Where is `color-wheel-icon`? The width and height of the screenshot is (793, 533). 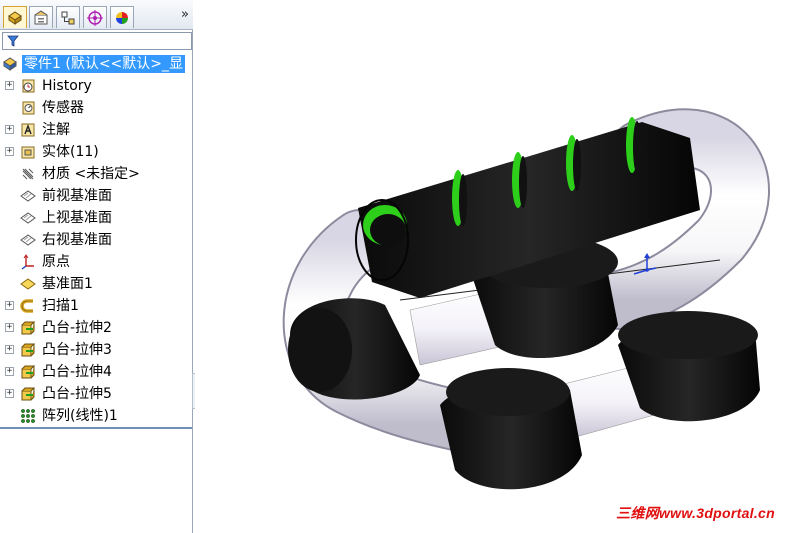
color-wheel-icon is located at coordinates (122, 17).